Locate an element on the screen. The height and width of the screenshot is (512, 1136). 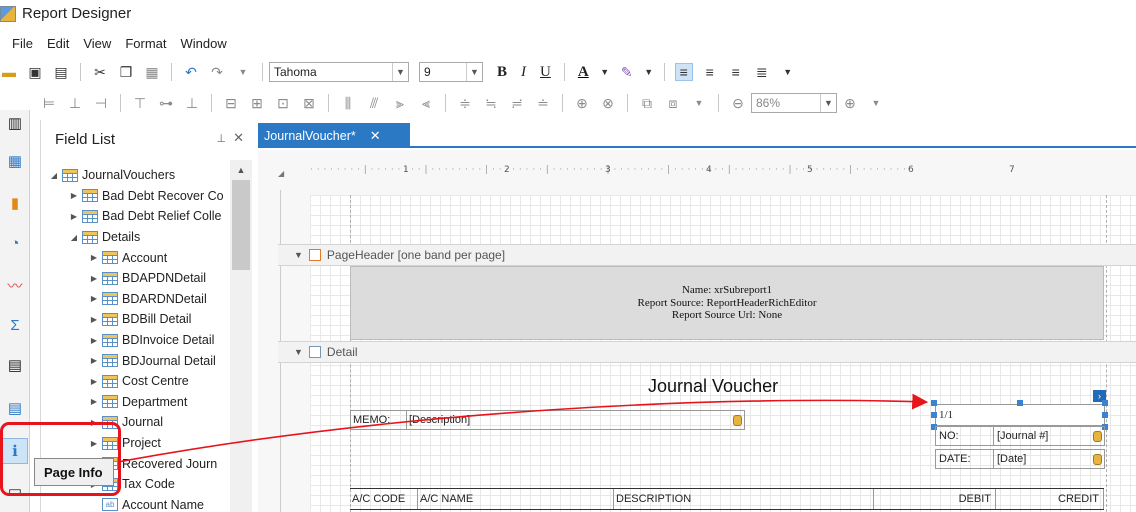
menu-format: Format is located at coordinates (145, 43).